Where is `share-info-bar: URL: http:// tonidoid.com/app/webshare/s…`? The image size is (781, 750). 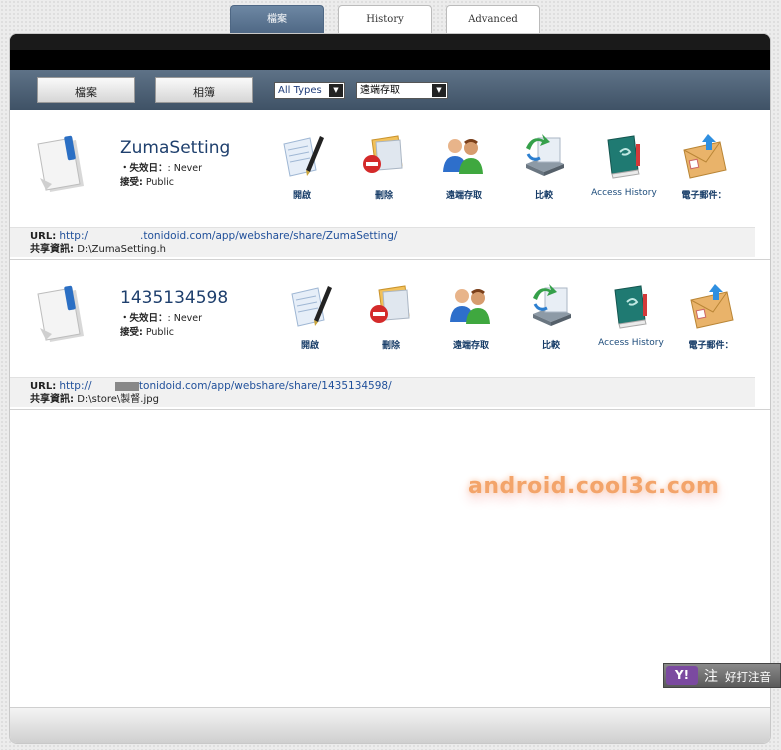 share-info-bar: URL: http:// tonidoid.com/app/webshare/s… is located at coordinates (382, 392).